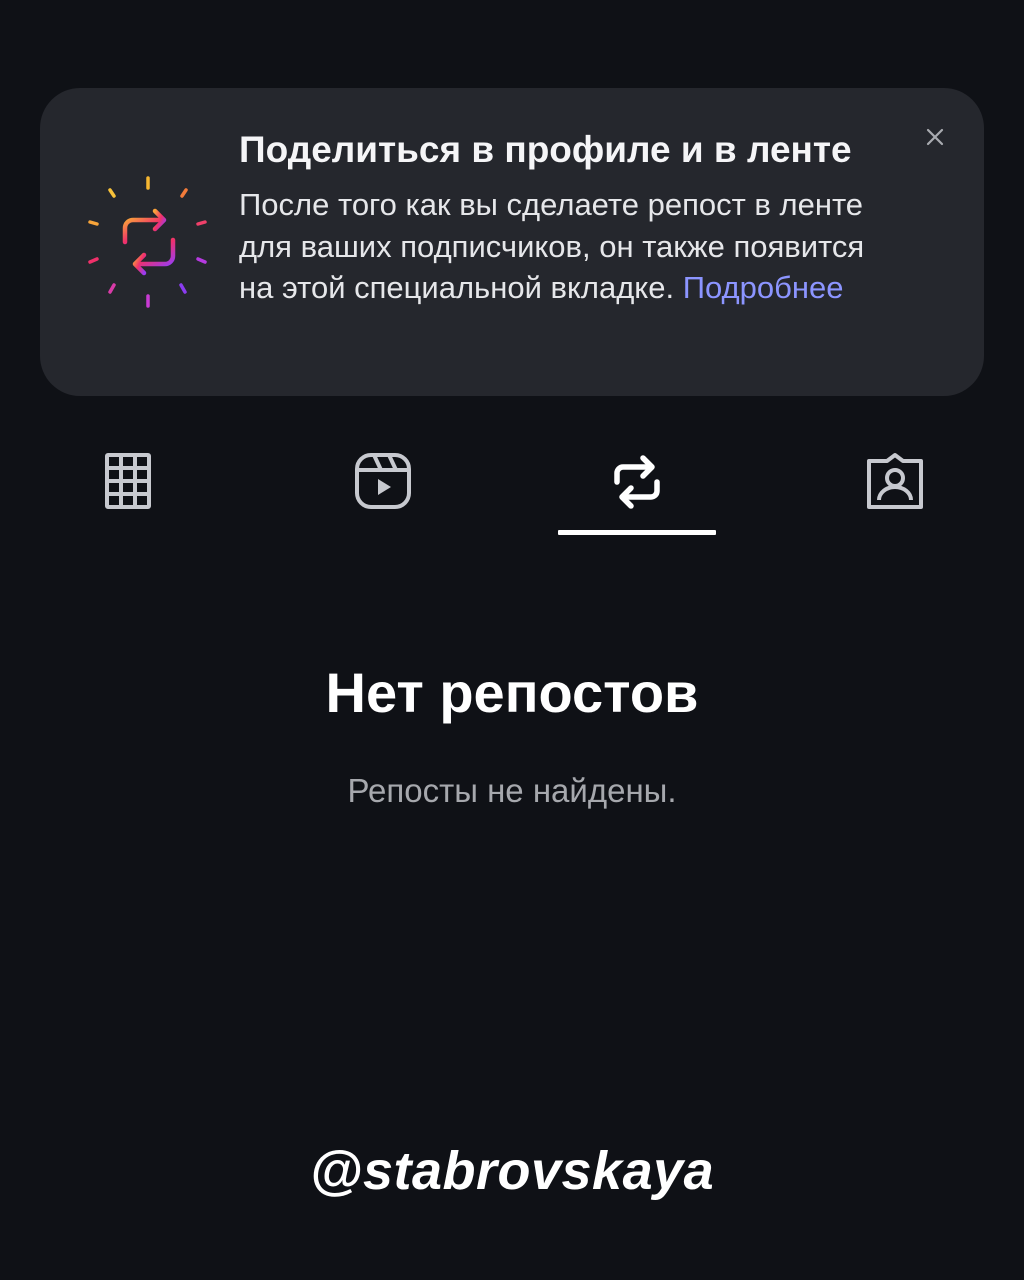  Describe the element at coordinates (512, 490) in the screenshot. I see `profile-tabs` at that location.